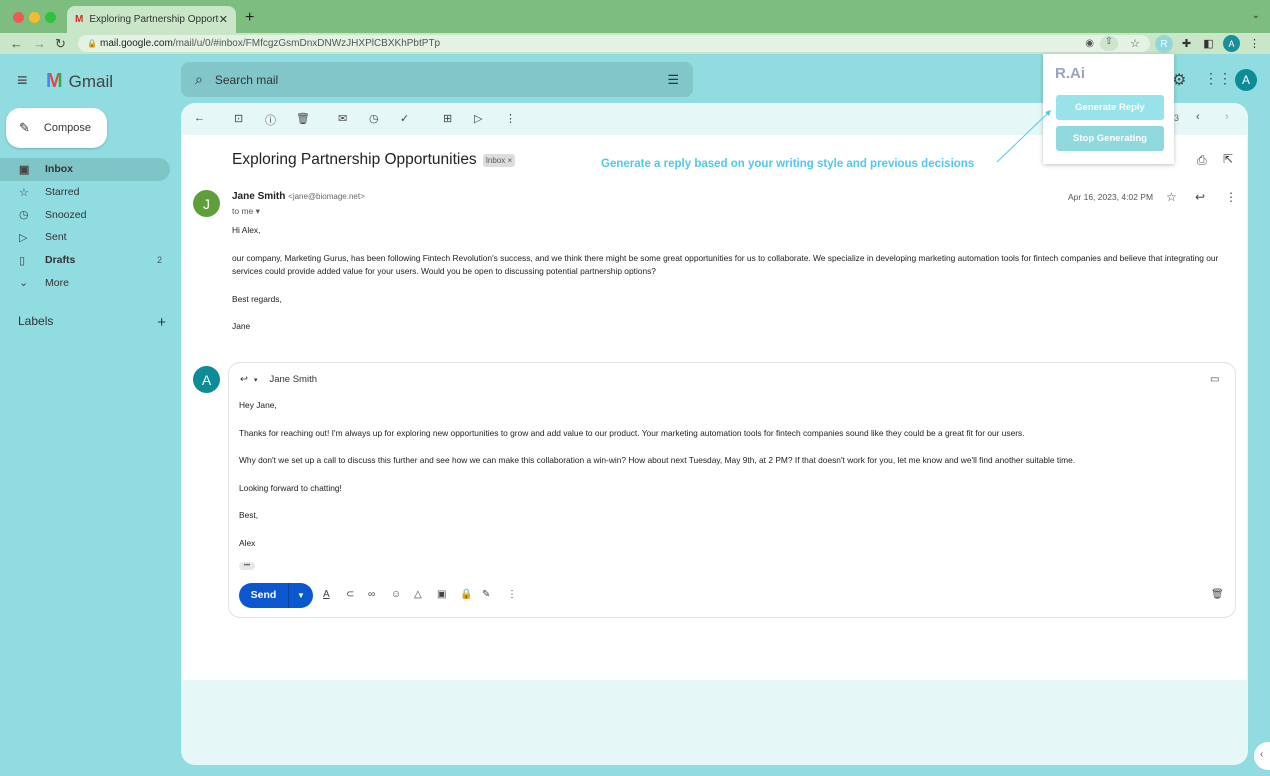 The height and width of the screenshot is (776, 1270). Describe the element at coordinates (466, 594) in the screenshot. I see `confidential-mode-icon: 🔒` at that location.